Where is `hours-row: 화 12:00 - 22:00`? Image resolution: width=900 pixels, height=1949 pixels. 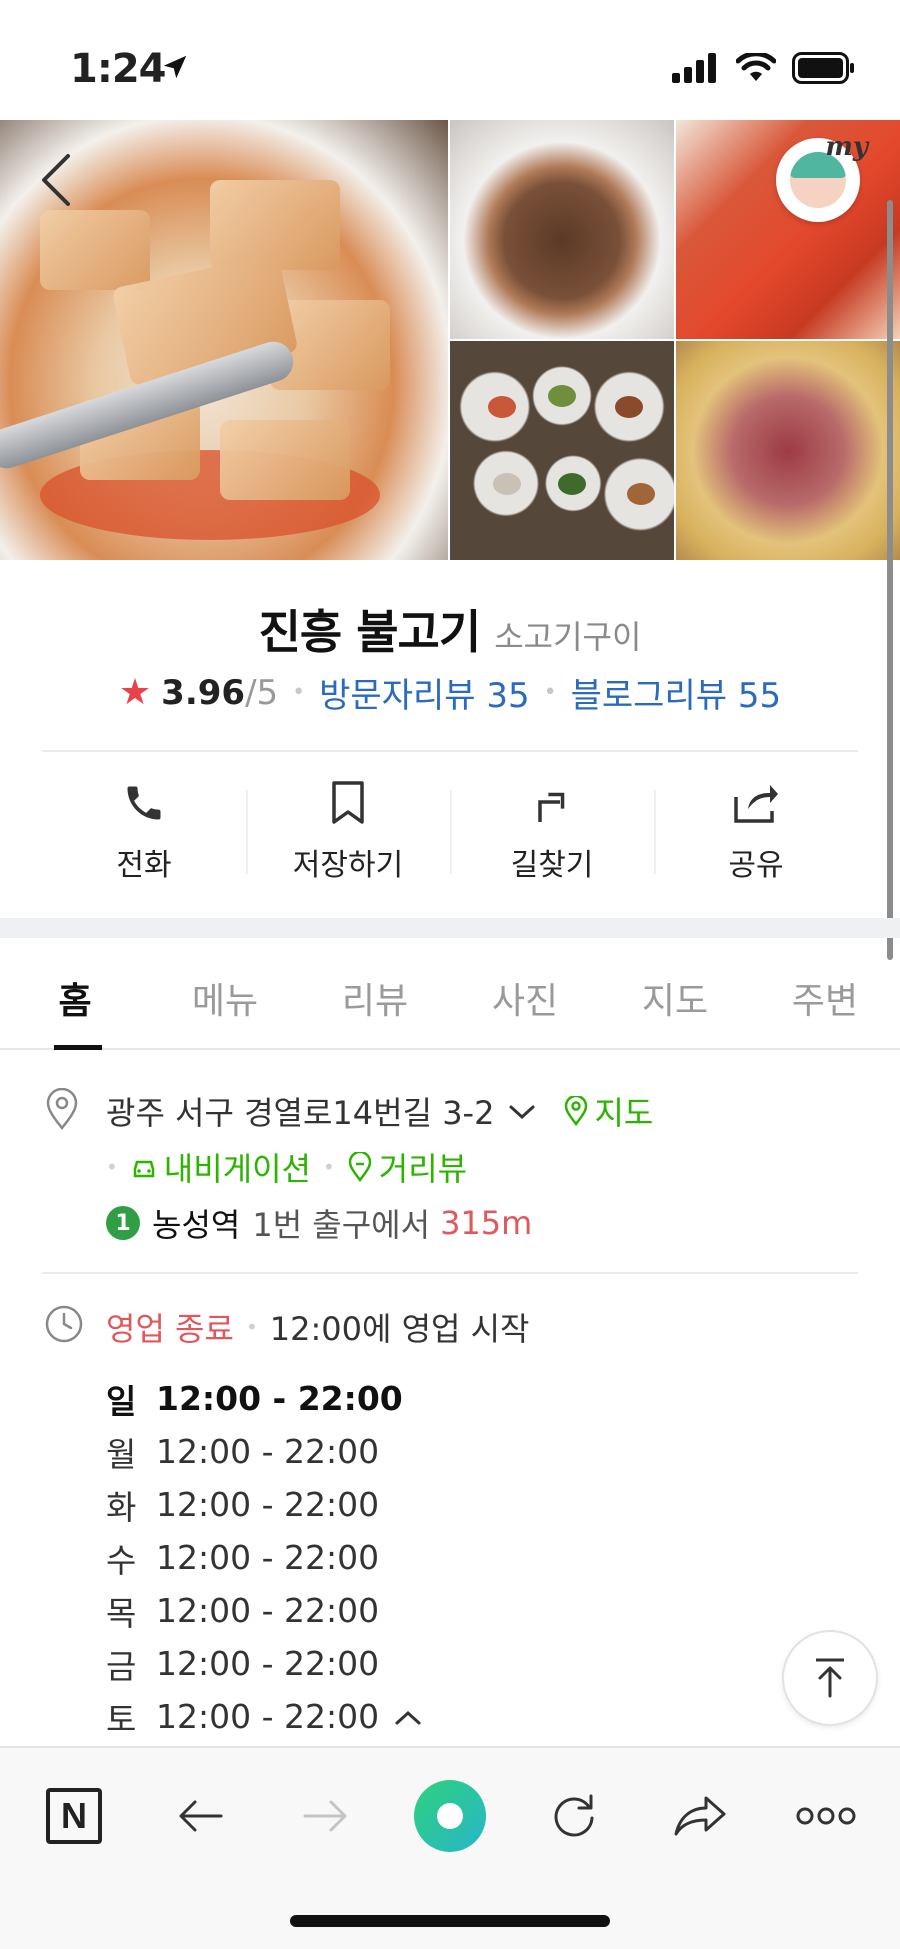 hours-row: 화 12:00 - 22:00 is located at coordinates (264, 1504).